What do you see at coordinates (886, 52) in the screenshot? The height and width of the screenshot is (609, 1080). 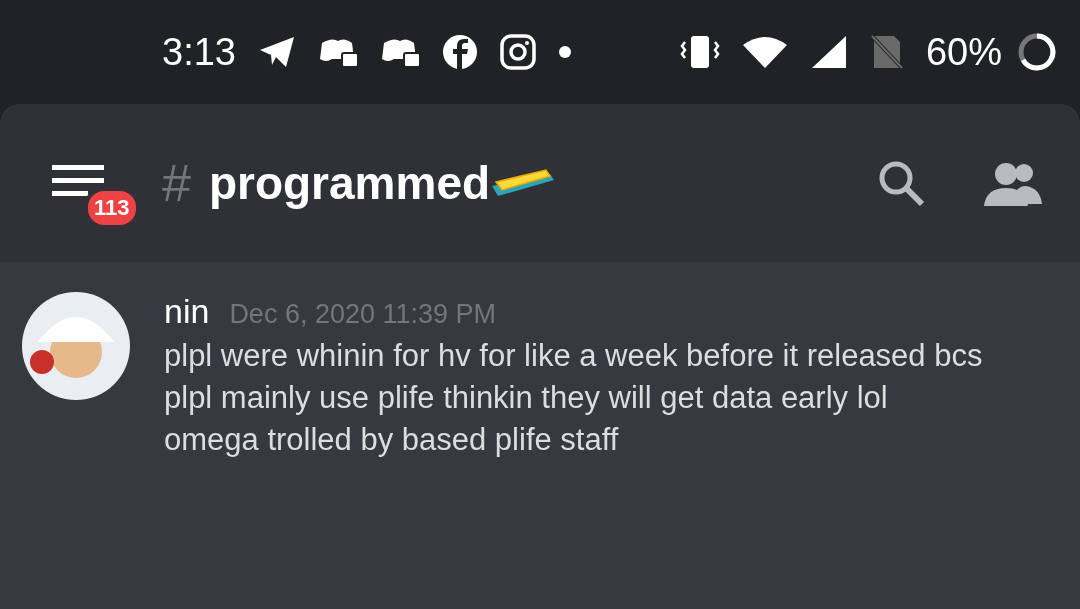 I see `no-sim-icon` at bounding box center [886, 52].